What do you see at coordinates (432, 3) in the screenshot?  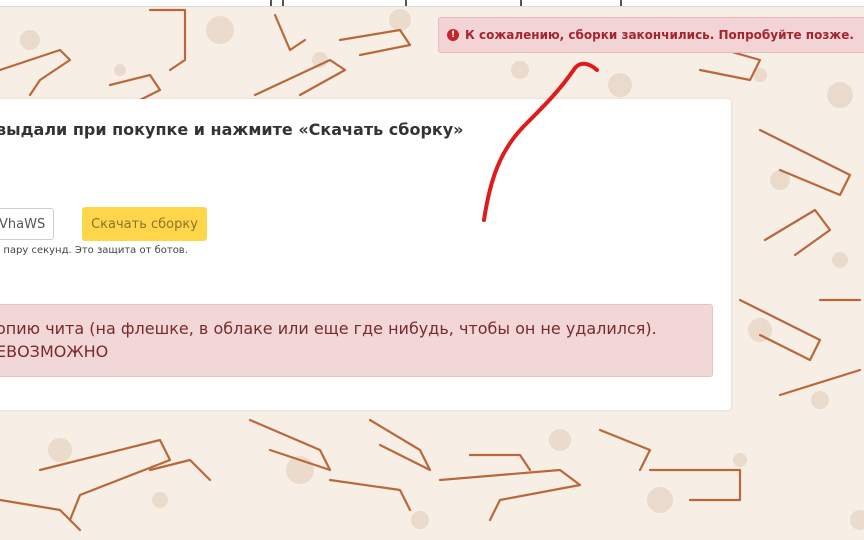 I see `browser-top-strip` at bounding box center [432, 3].